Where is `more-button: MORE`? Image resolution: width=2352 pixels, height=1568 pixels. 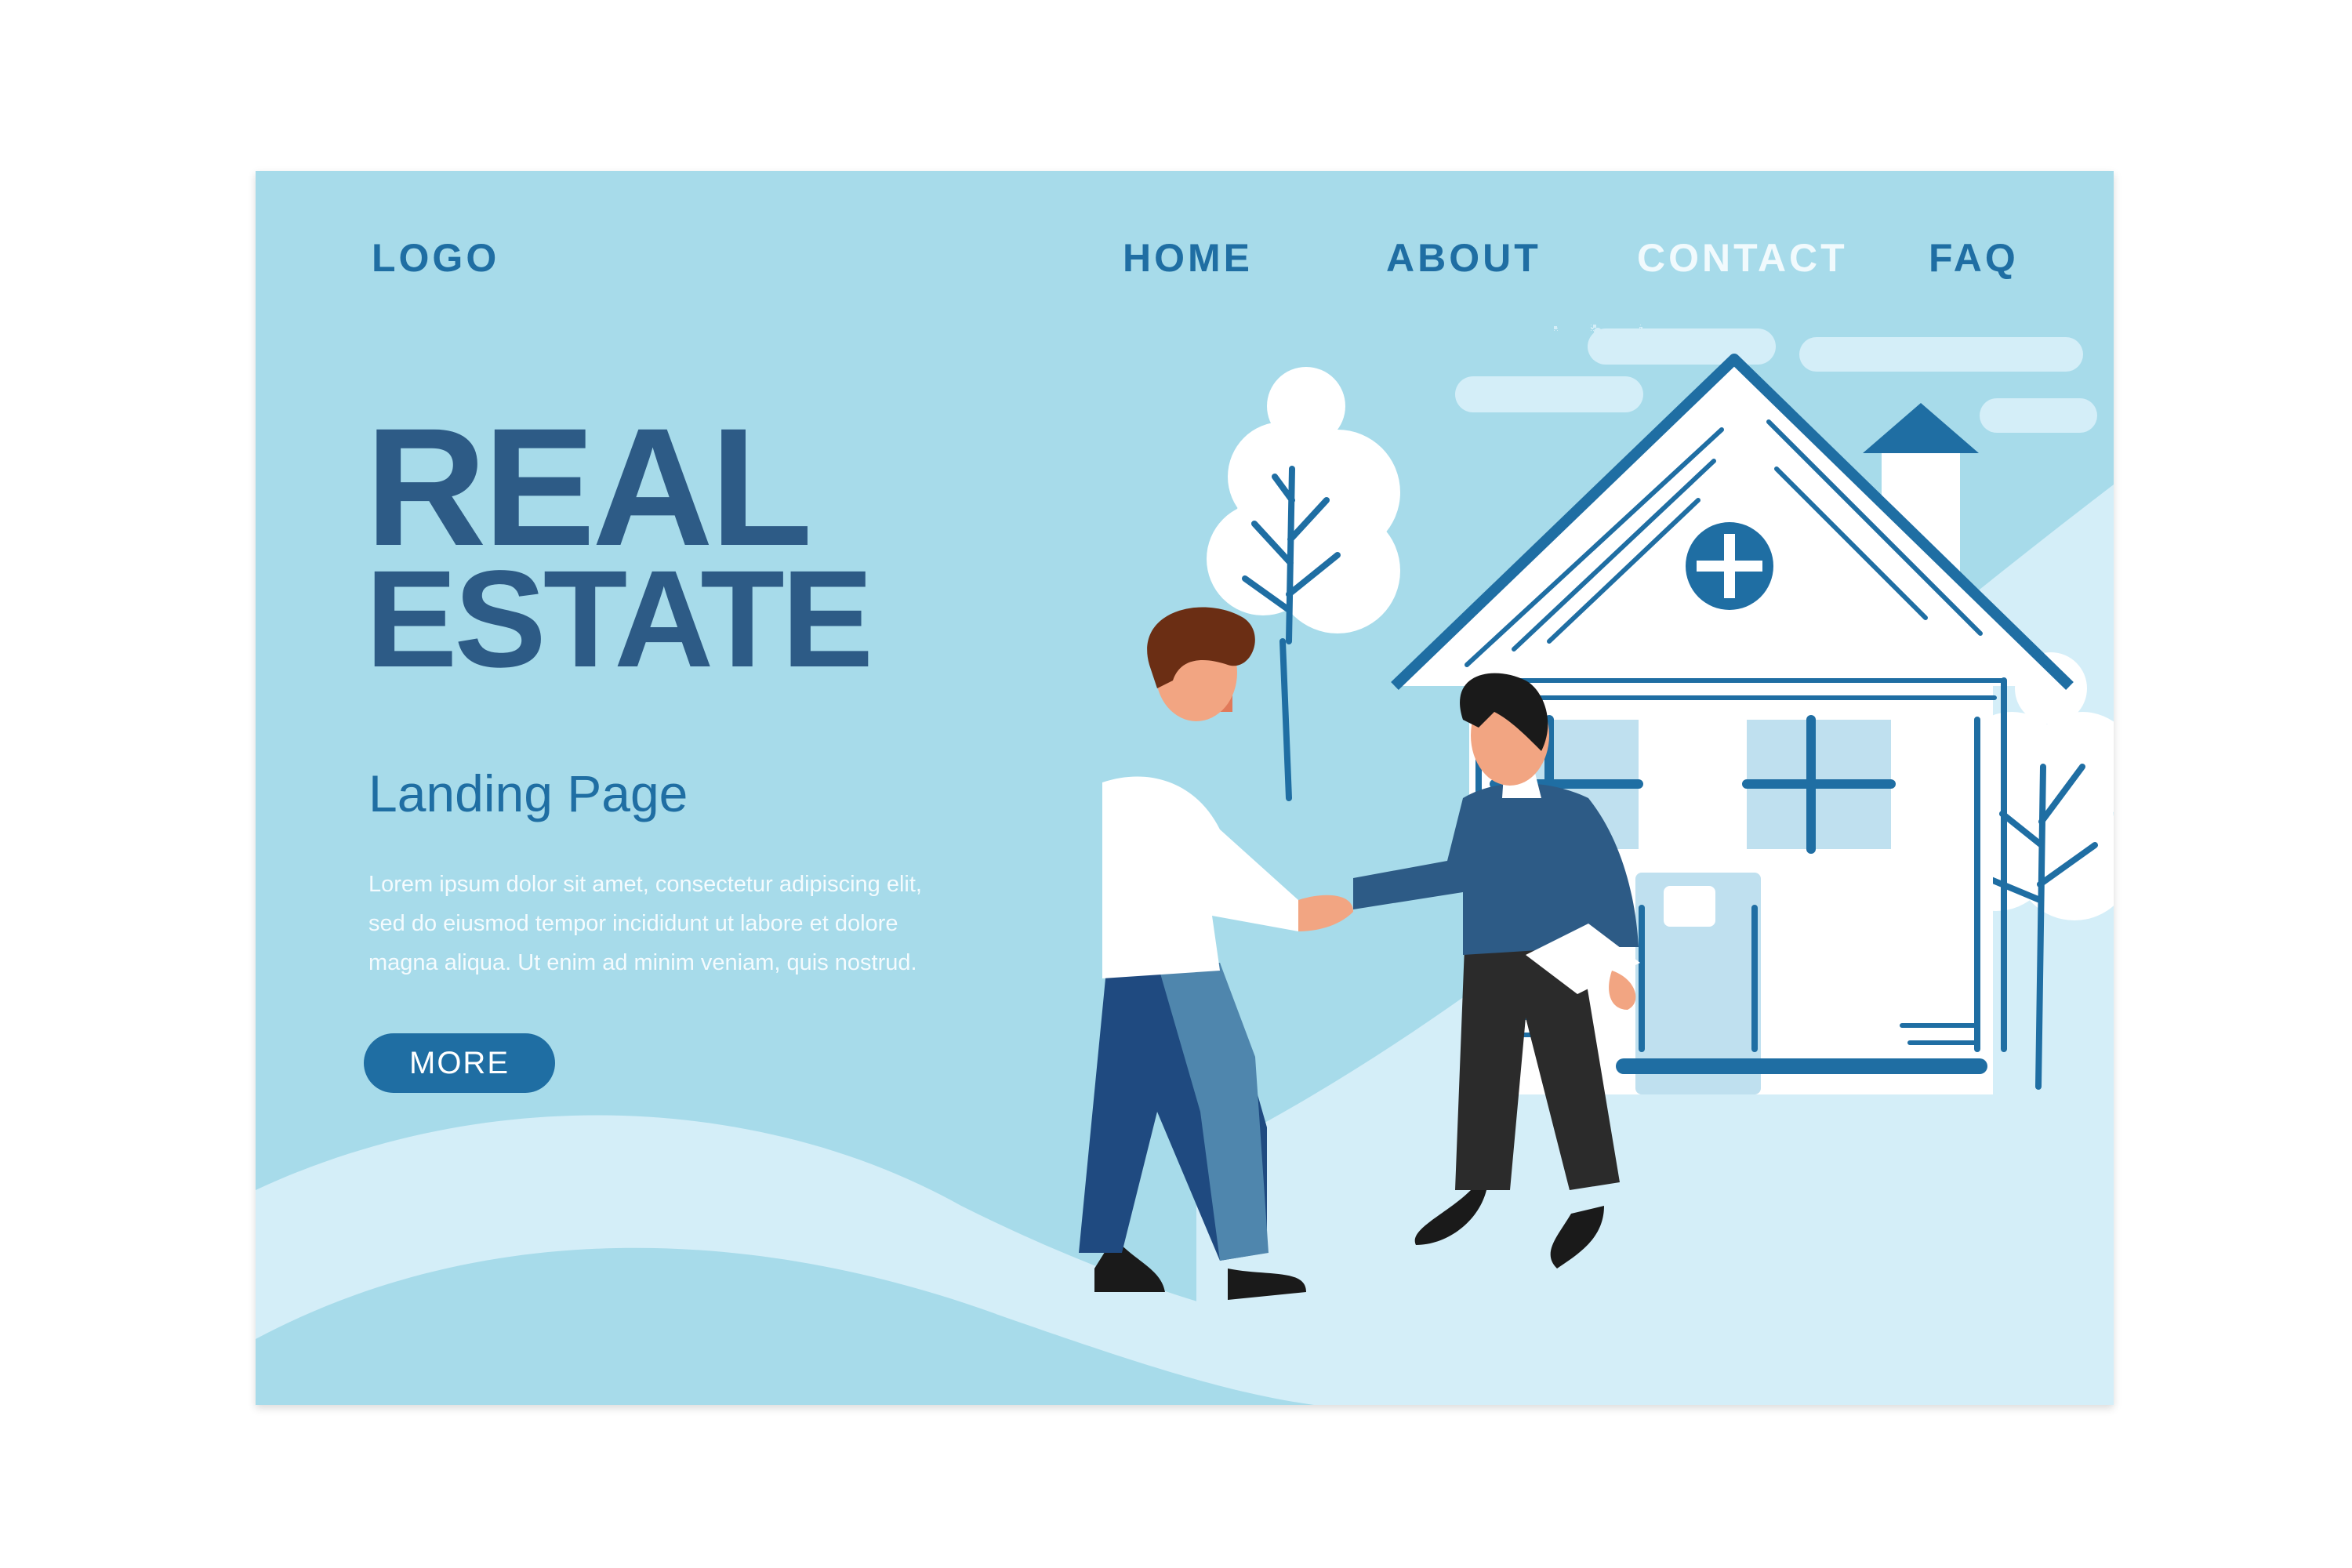 more-button: MORE is located at coordinates (460, 1063).